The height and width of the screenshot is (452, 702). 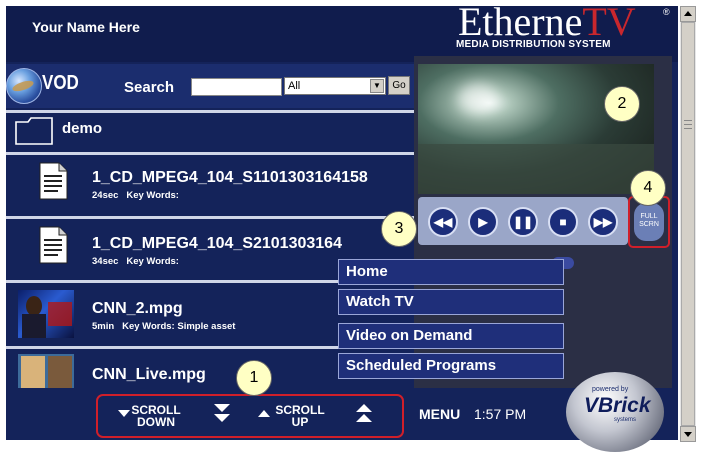 I want to click on menu-item-watch-tv: Watch TV, so click(x=451, y=302).